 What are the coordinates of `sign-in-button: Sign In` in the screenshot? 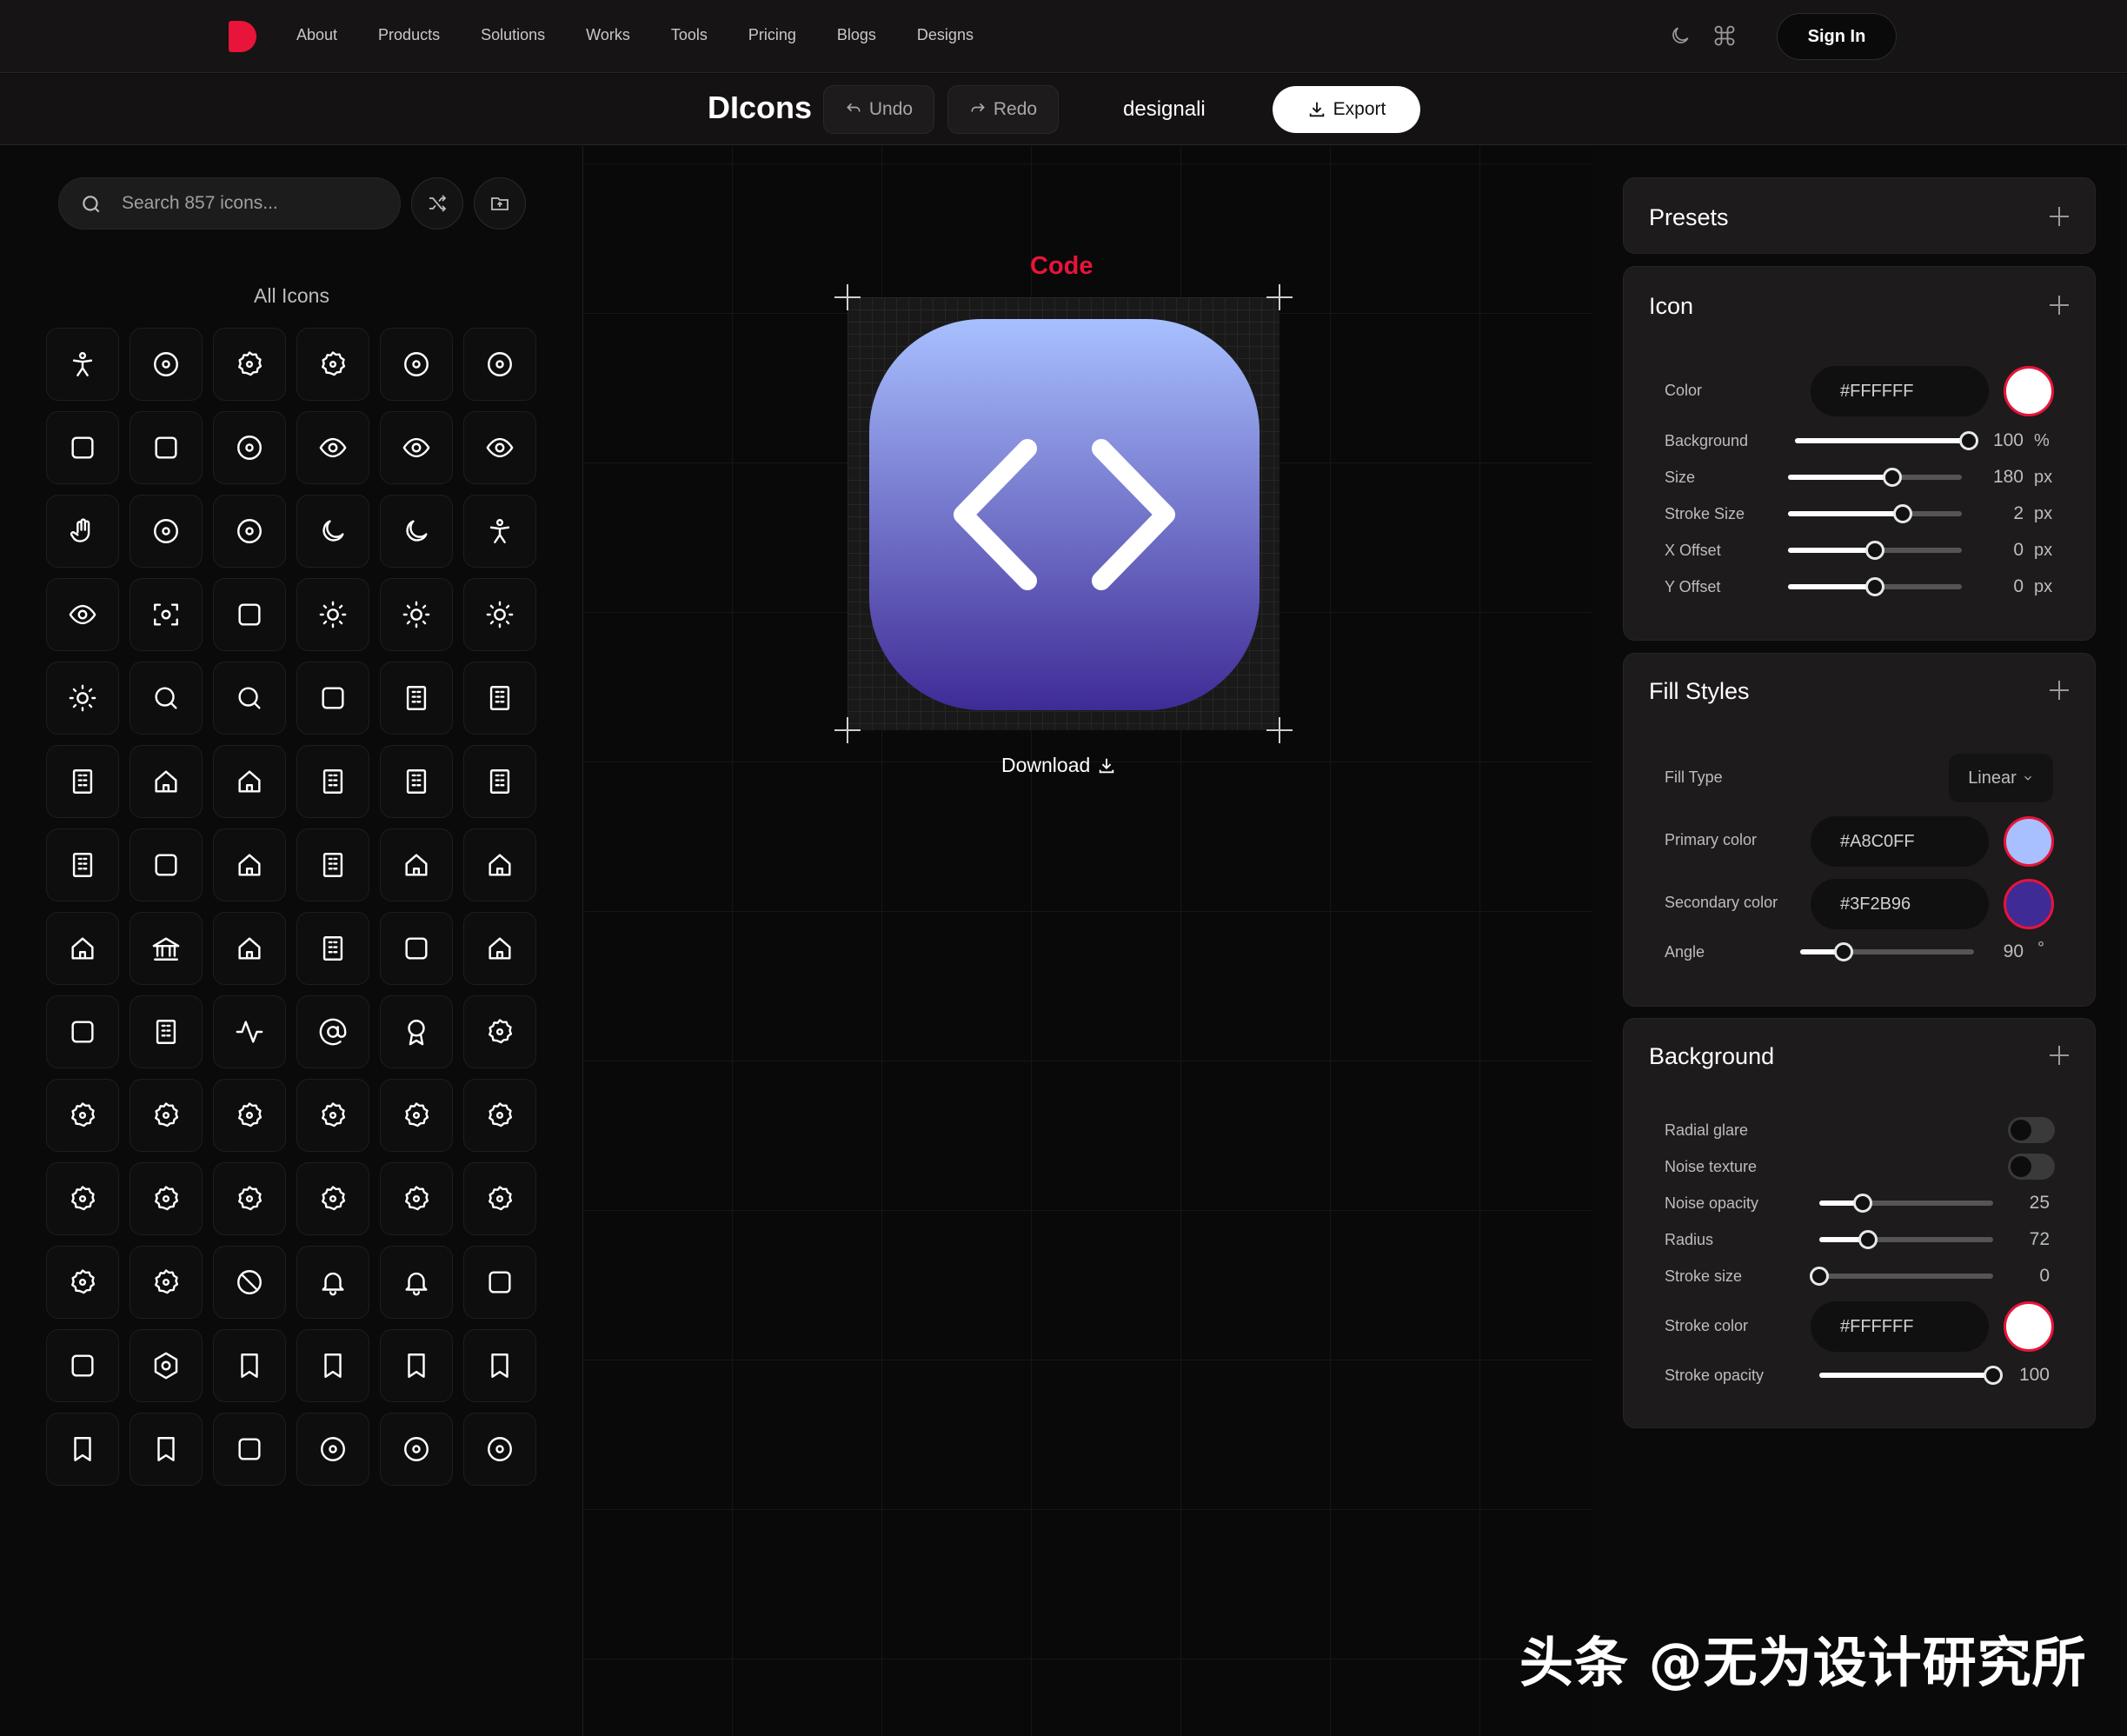 It's located at (1837, 36).